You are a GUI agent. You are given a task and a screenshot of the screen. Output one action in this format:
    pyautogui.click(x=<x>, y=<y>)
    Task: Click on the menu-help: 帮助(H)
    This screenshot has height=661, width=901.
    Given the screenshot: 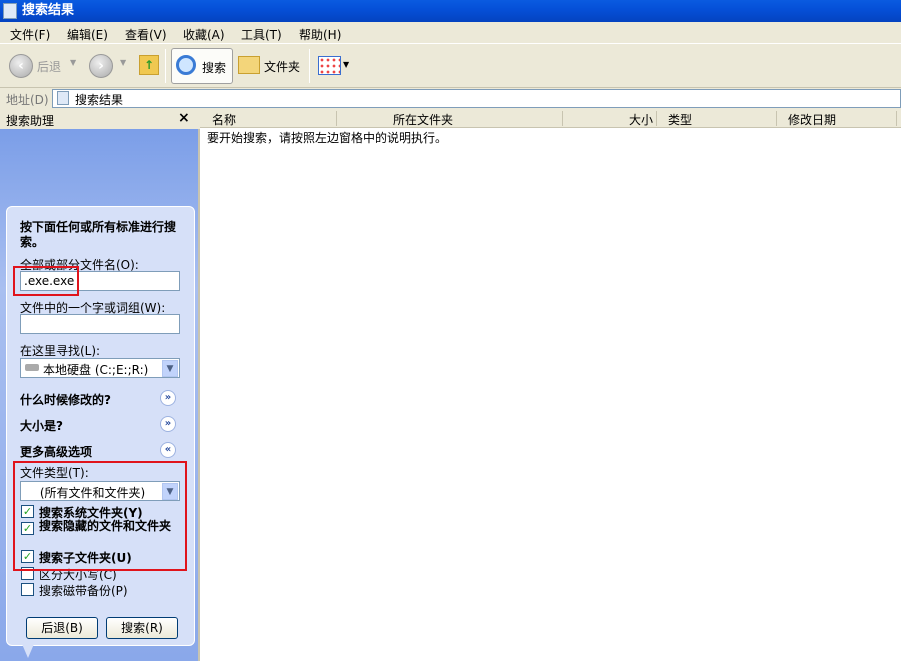 What is the action you would take?
    pyautogui.click(x=320, y=34)
    